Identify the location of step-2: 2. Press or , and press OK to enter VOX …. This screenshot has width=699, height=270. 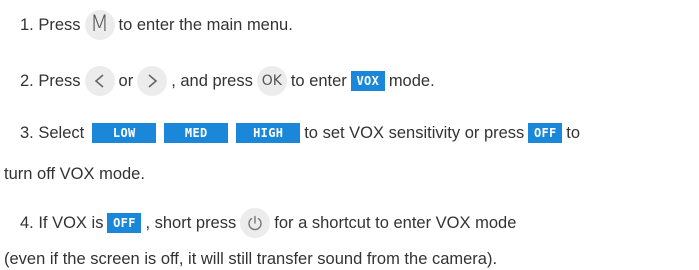
(227, 81).